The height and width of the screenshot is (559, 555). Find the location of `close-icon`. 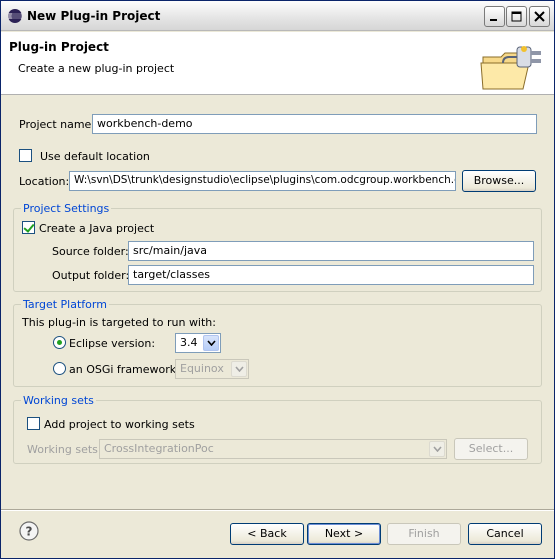

close-icon is located at coordinates (539, 16).